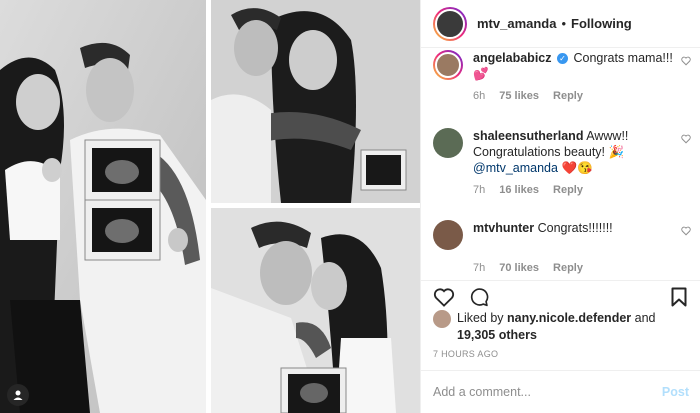 This screenshot has width=700, height=413. What do you see at coordinates (18, 395) in the screenshot?
I see `user-silhouette-icon` at bounding box center [18, 395].